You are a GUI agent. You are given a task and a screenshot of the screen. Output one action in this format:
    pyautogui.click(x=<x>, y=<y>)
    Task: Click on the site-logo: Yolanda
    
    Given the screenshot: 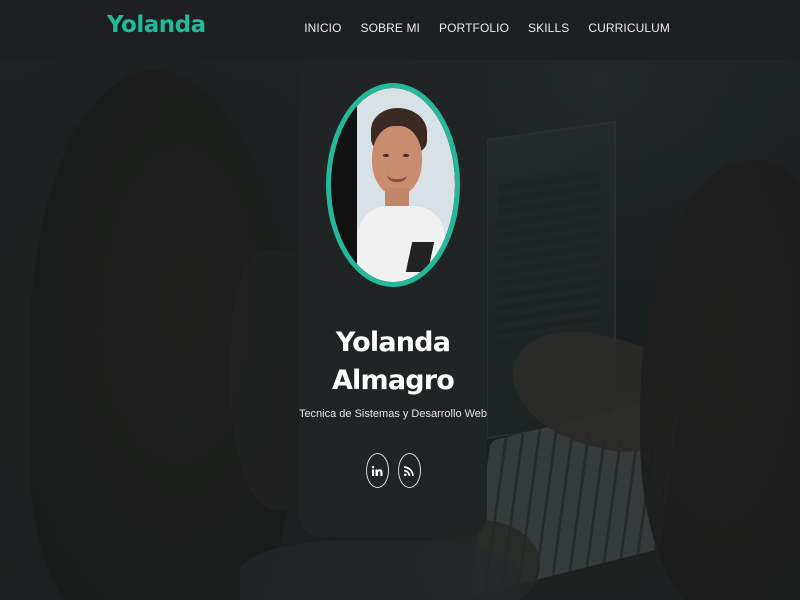 What is the action you would take?
    pyautogui.click(x=156, y=25)
    